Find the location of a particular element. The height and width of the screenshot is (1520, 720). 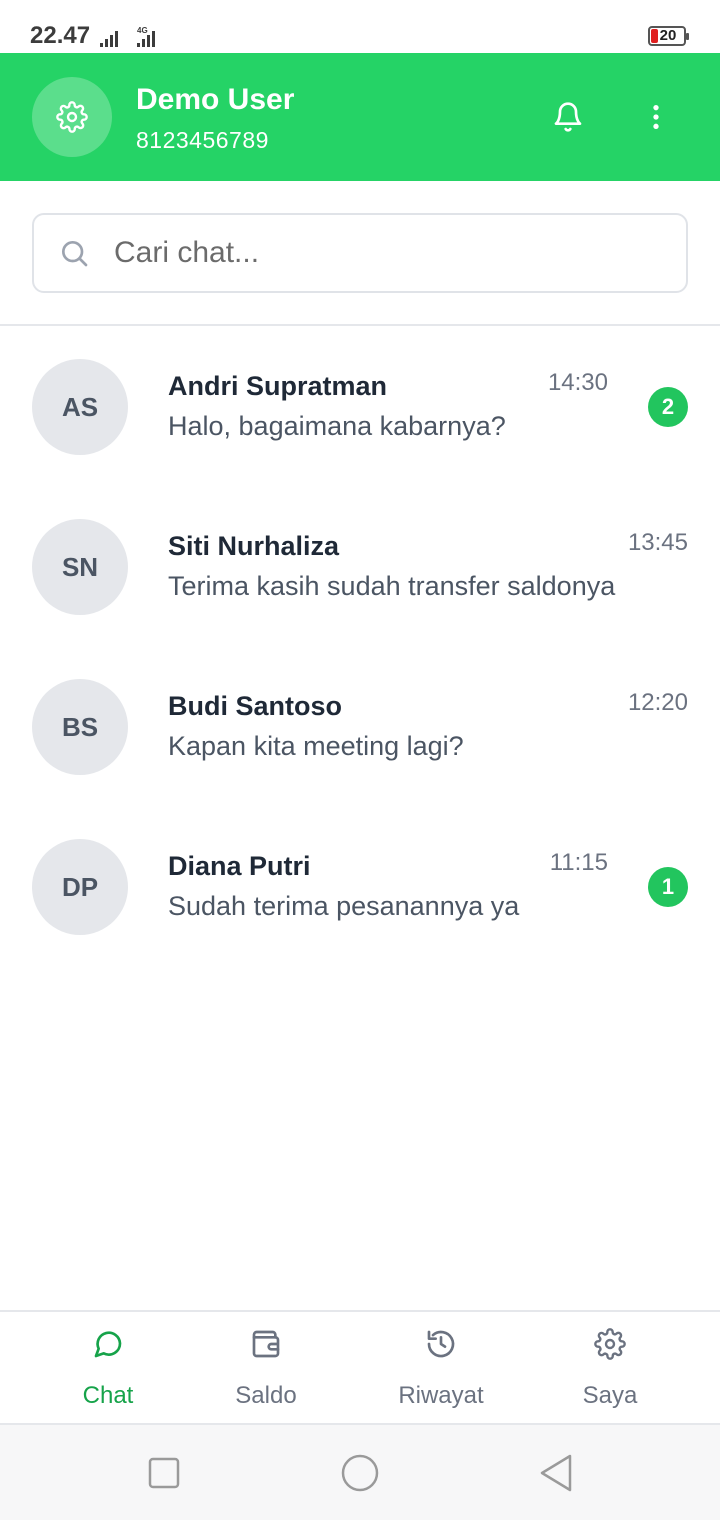

battery-level: 20 is located at coordinates (668, 35).